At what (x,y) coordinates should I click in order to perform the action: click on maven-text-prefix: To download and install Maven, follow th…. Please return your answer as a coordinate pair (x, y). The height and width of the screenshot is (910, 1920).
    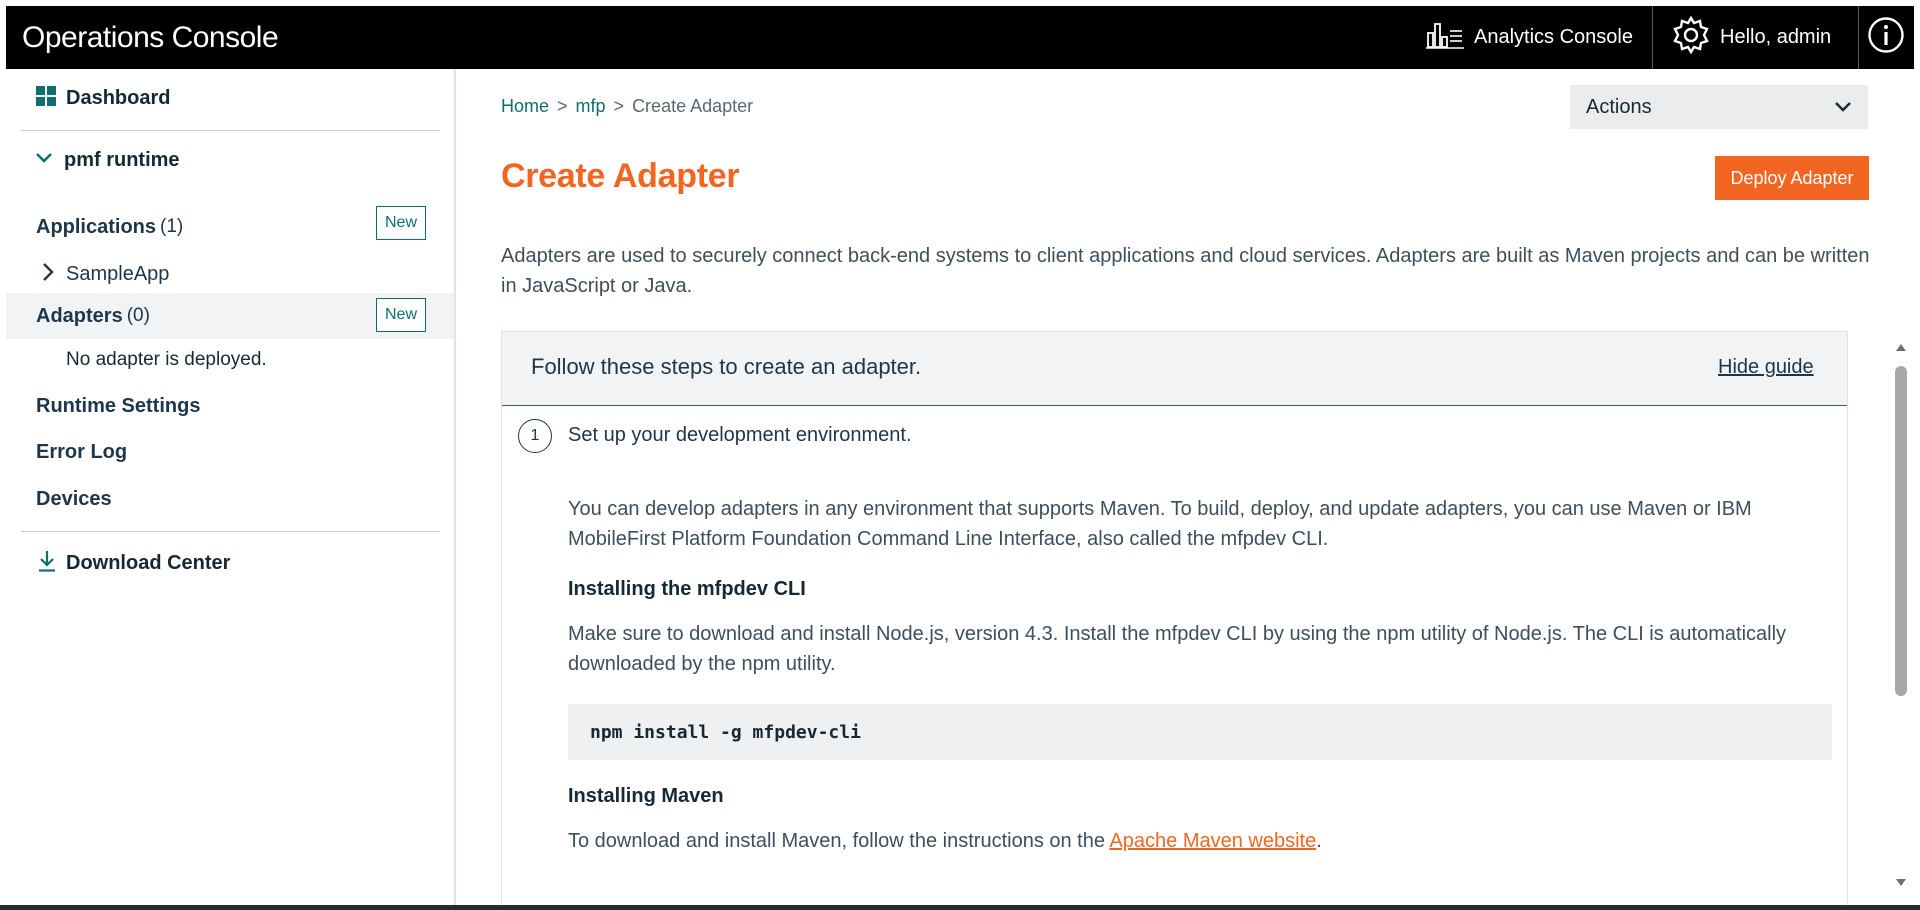
    Looking at the image, I should click on (839, 841).